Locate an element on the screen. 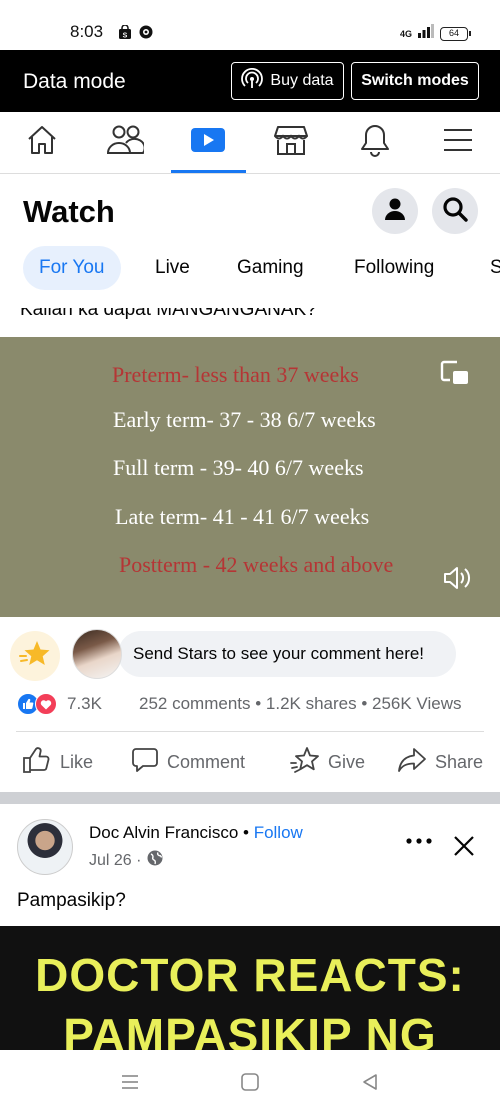 This screenshot has width=500, height=1111. like-button: Like is located at coordinates (57, 762).